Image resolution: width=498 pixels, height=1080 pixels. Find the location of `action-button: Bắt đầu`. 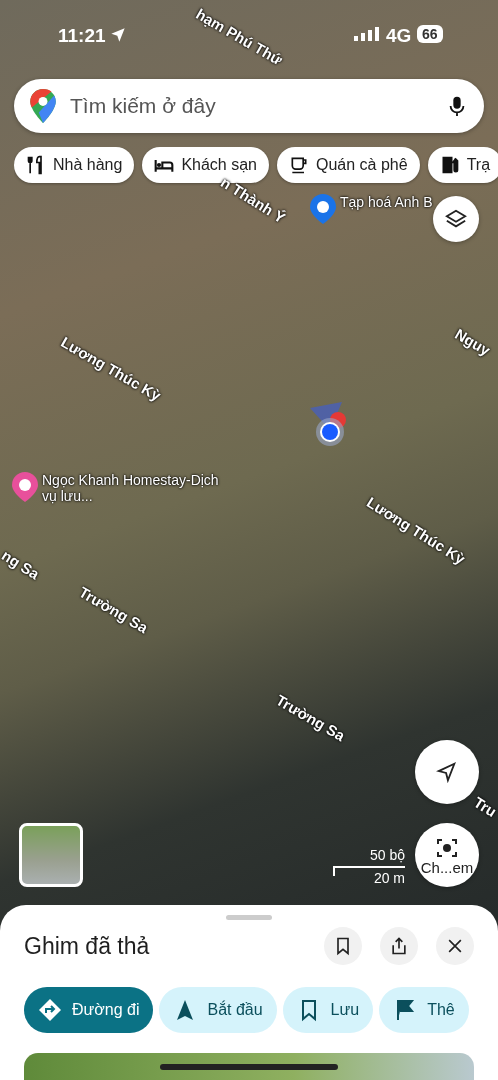

action-button: Bắt đầu is located at coordinates (218, 1010).